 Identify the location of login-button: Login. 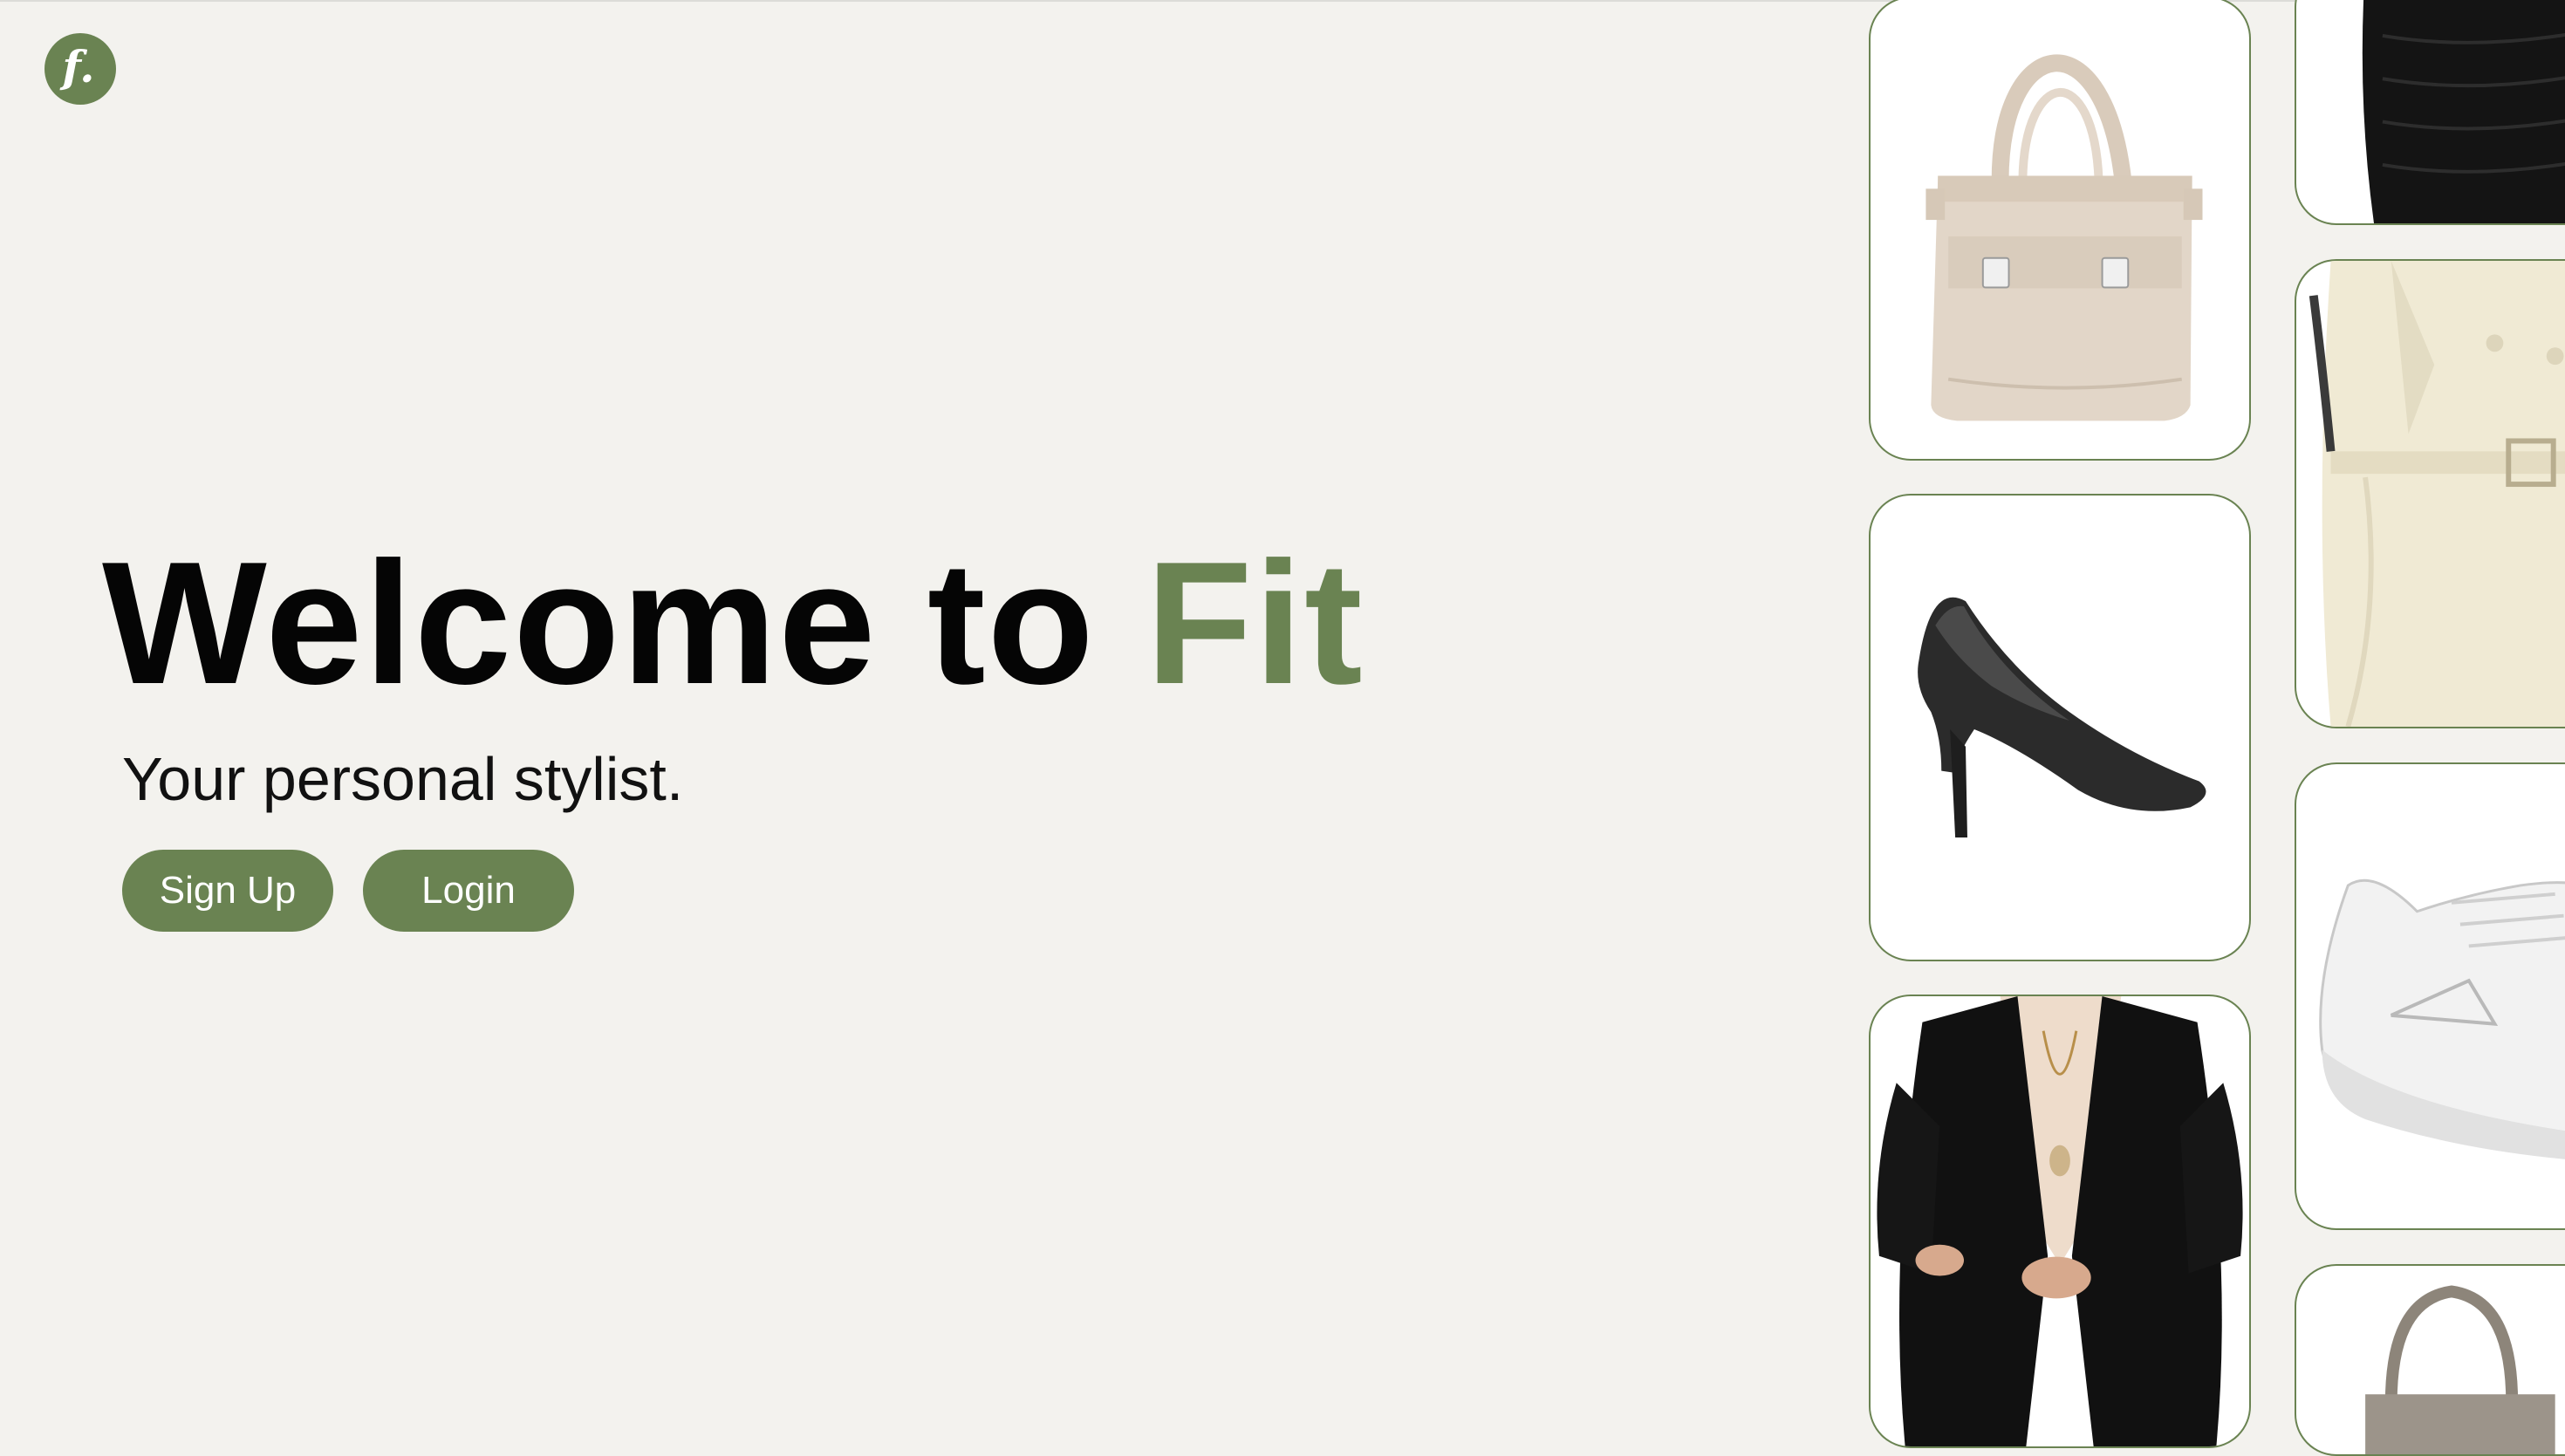
(468, 891).